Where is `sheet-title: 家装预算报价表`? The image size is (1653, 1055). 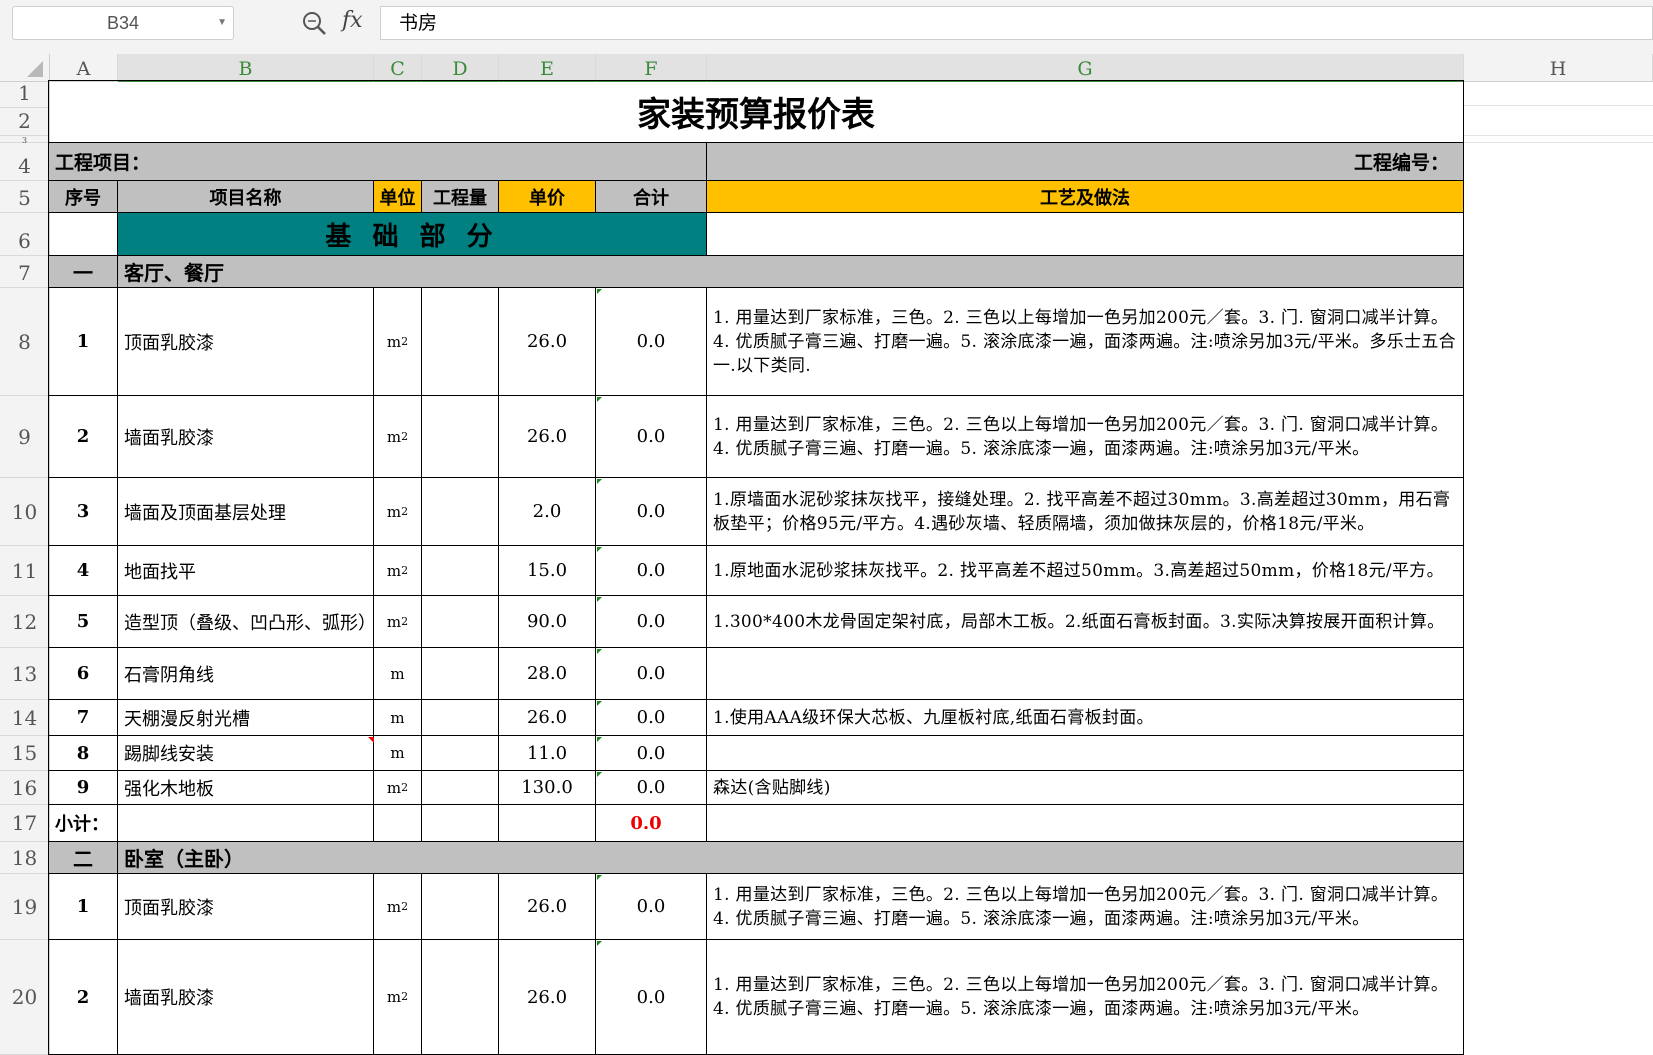 sheet-title: 家装预算报价表 is located at coordinates (756, 111).